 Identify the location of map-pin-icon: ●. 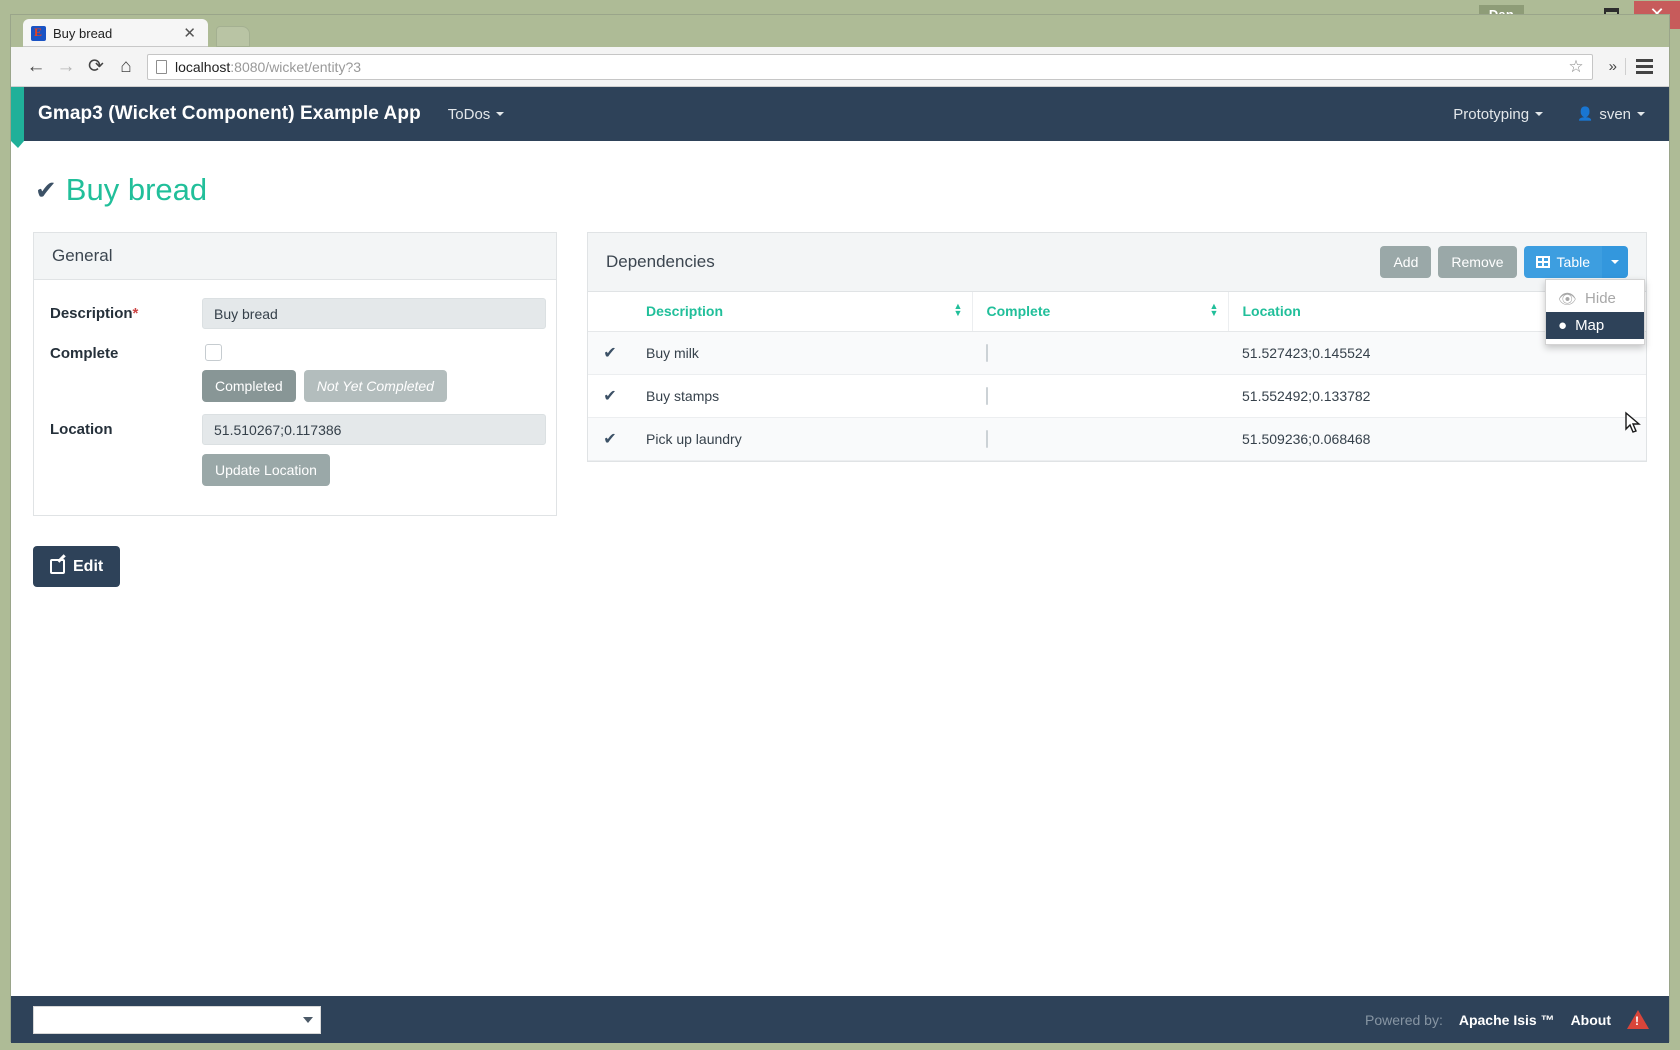
(1563, 325).